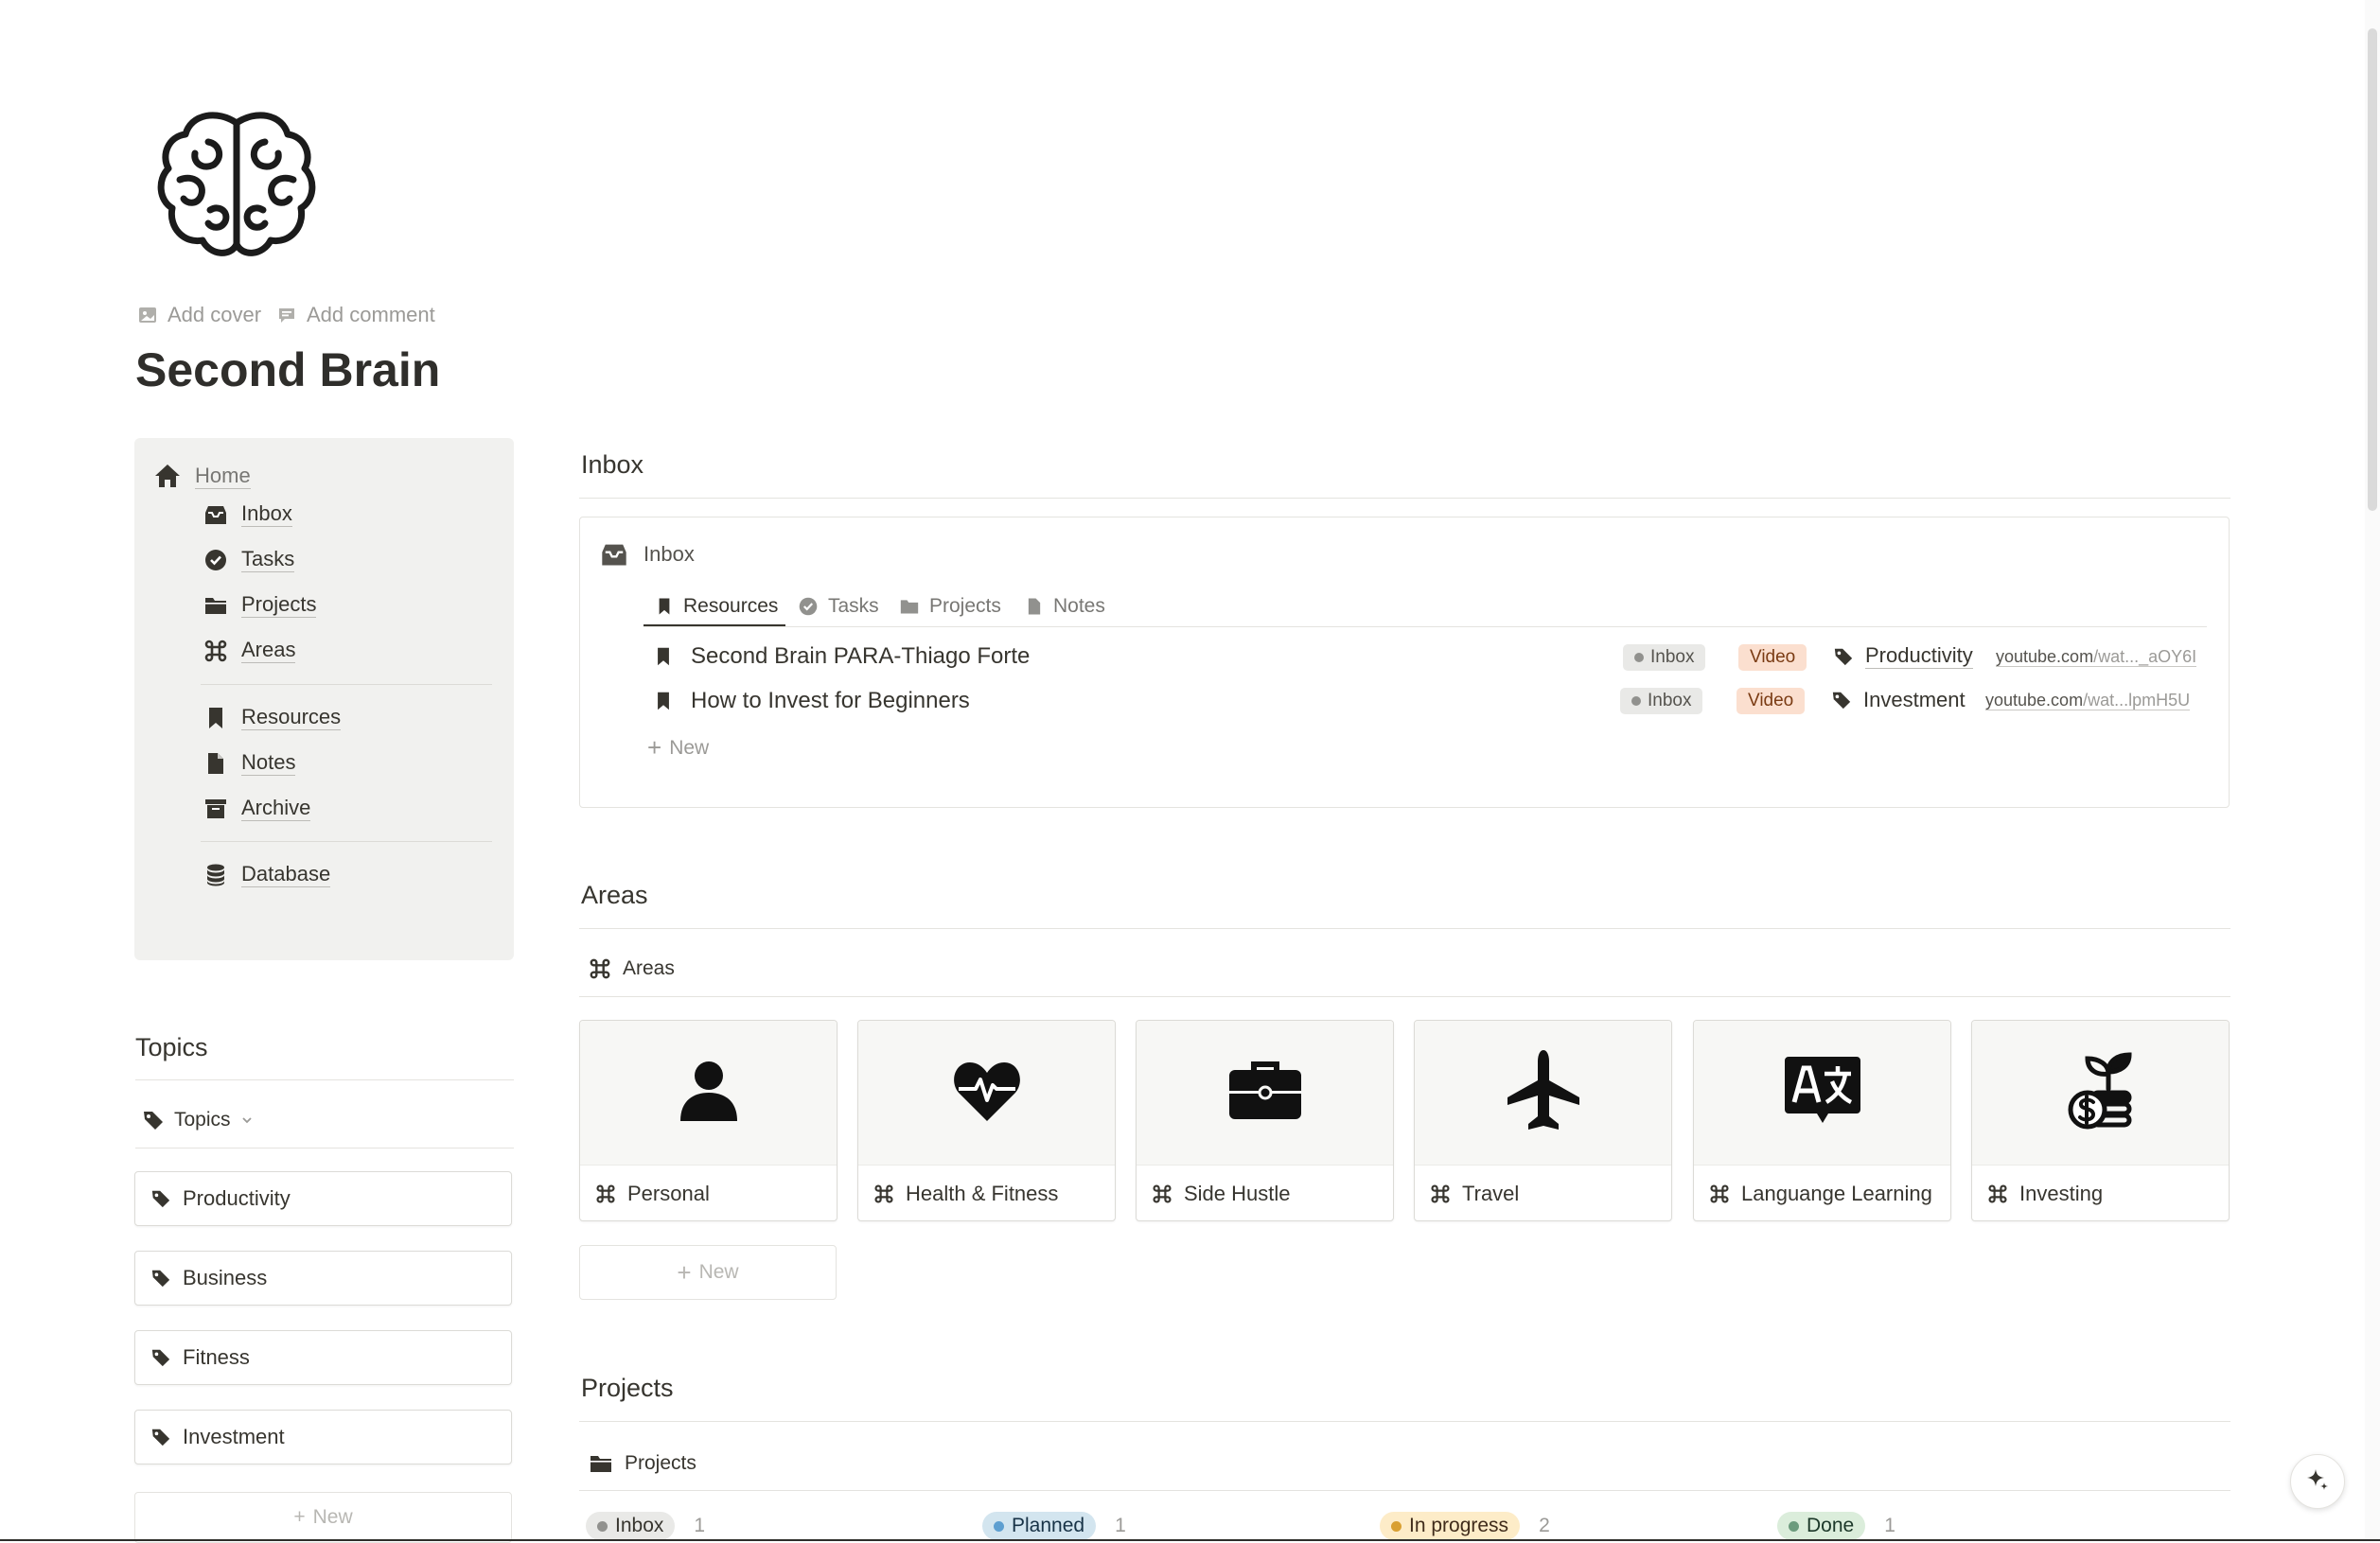 The image size is (2380, 1543). I want to click on url-link: youtube.com/wat...lpmH5U, so click(2088, 700).